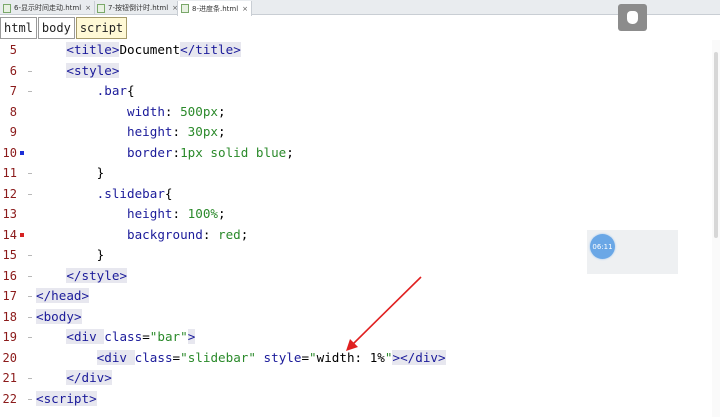 The height and width of the screenshot is (417, 720). I want to click on arrow-shaft, so click(386, 311).